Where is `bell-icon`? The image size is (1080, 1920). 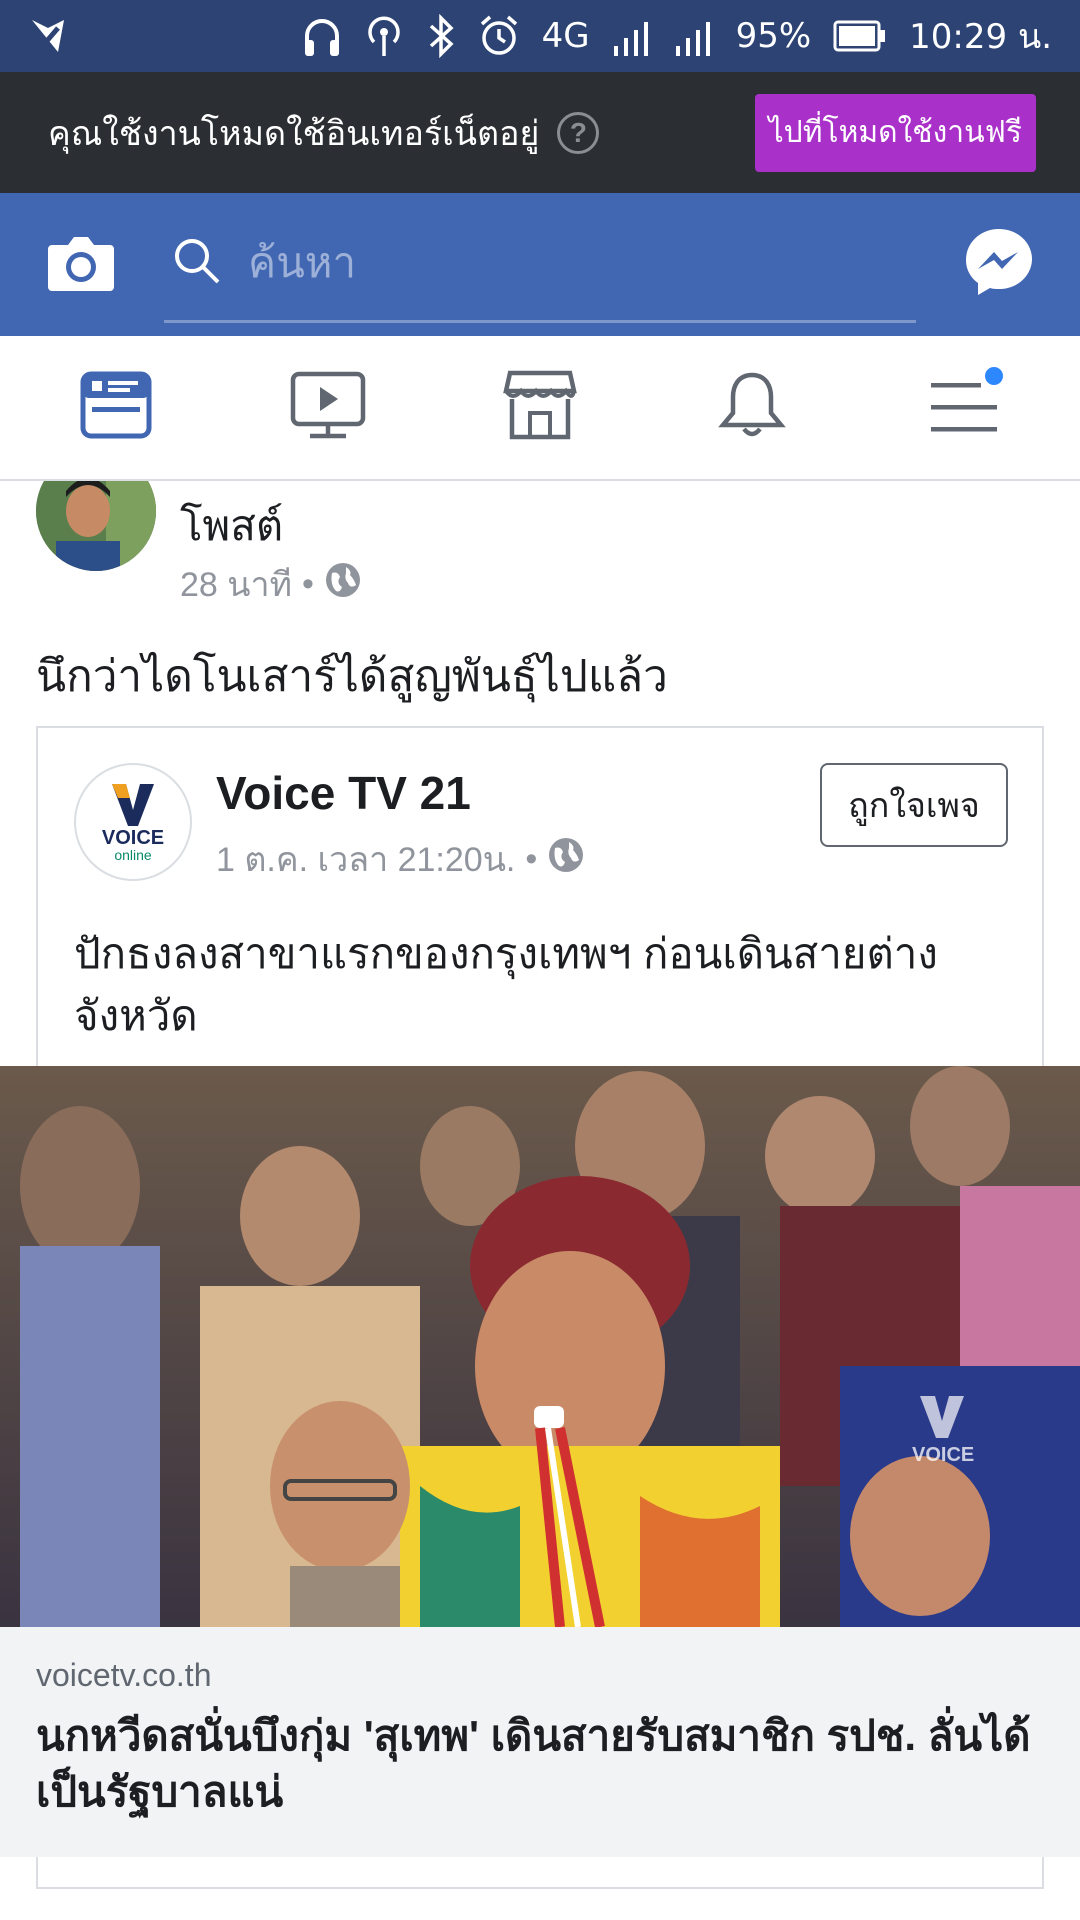
bell-icon is located at coordinates (752, 407).